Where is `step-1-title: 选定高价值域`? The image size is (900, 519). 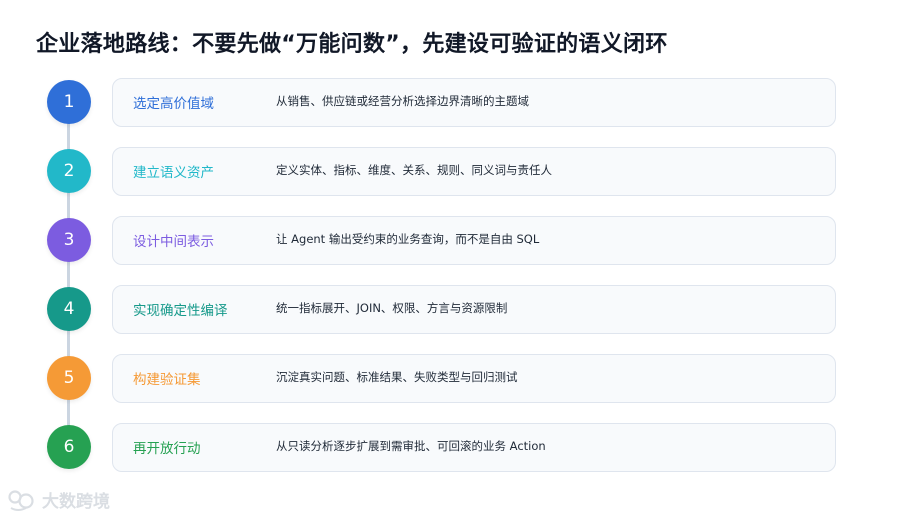
step-1-title: 选定高价值域 is located at coordinates (173, 104).